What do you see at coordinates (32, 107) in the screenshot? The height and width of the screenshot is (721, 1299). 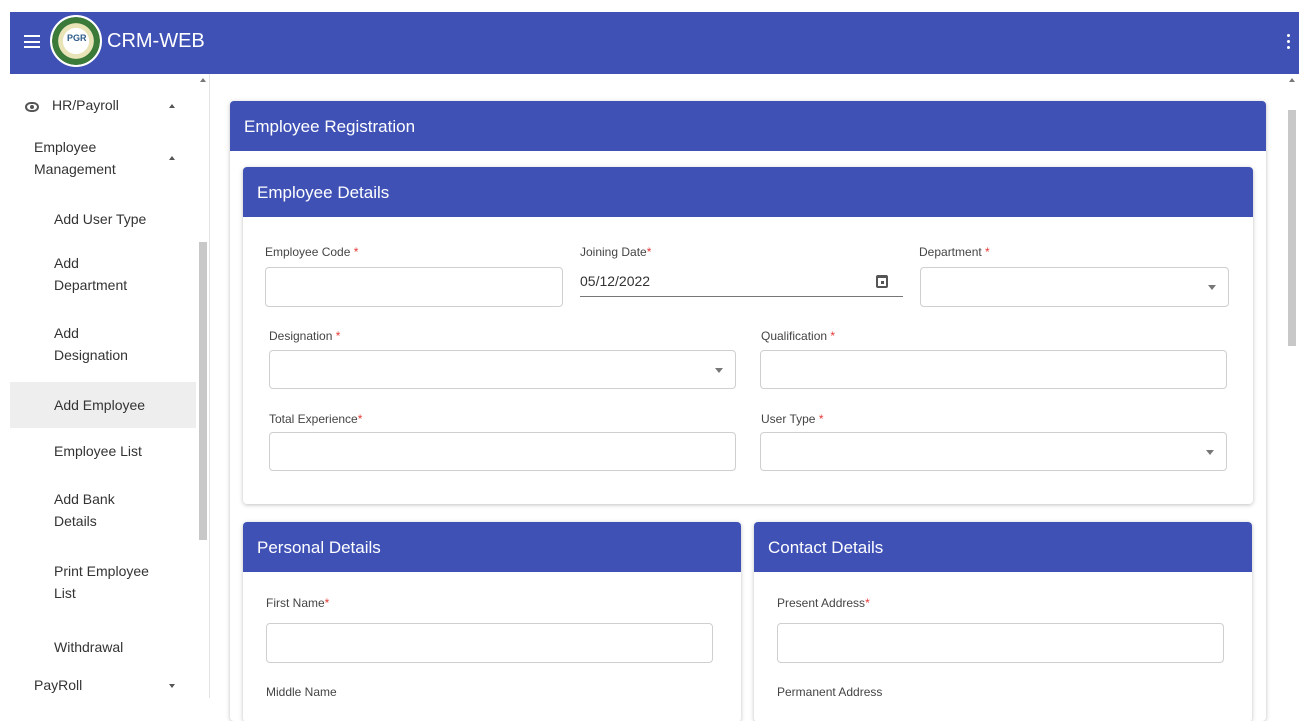 I see `eye-icon` at bounding box center [32, 107].